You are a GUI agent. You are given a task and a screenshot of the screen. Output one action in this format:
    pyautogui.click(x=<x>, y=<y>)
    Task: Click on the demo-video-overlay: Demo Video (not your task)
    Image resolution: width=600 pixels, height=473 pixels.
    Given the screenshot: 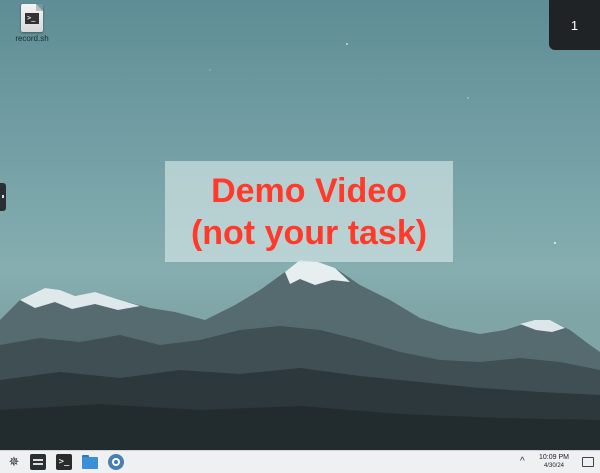 What is the action you would take?
    pyautogui.click(x=309, y=211)
    